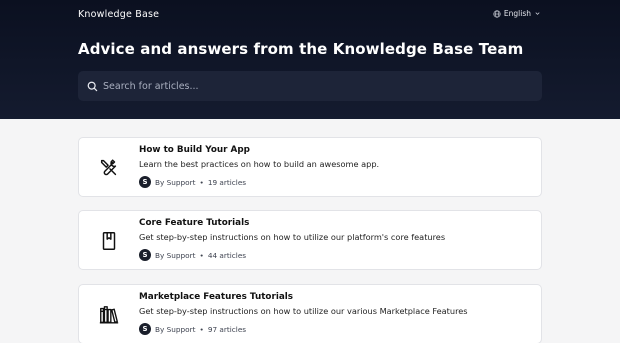 The height and width of the screenshot is (343, 620). I want to click on collection-meta: S By Support • 97 articles, so click(192, 329).